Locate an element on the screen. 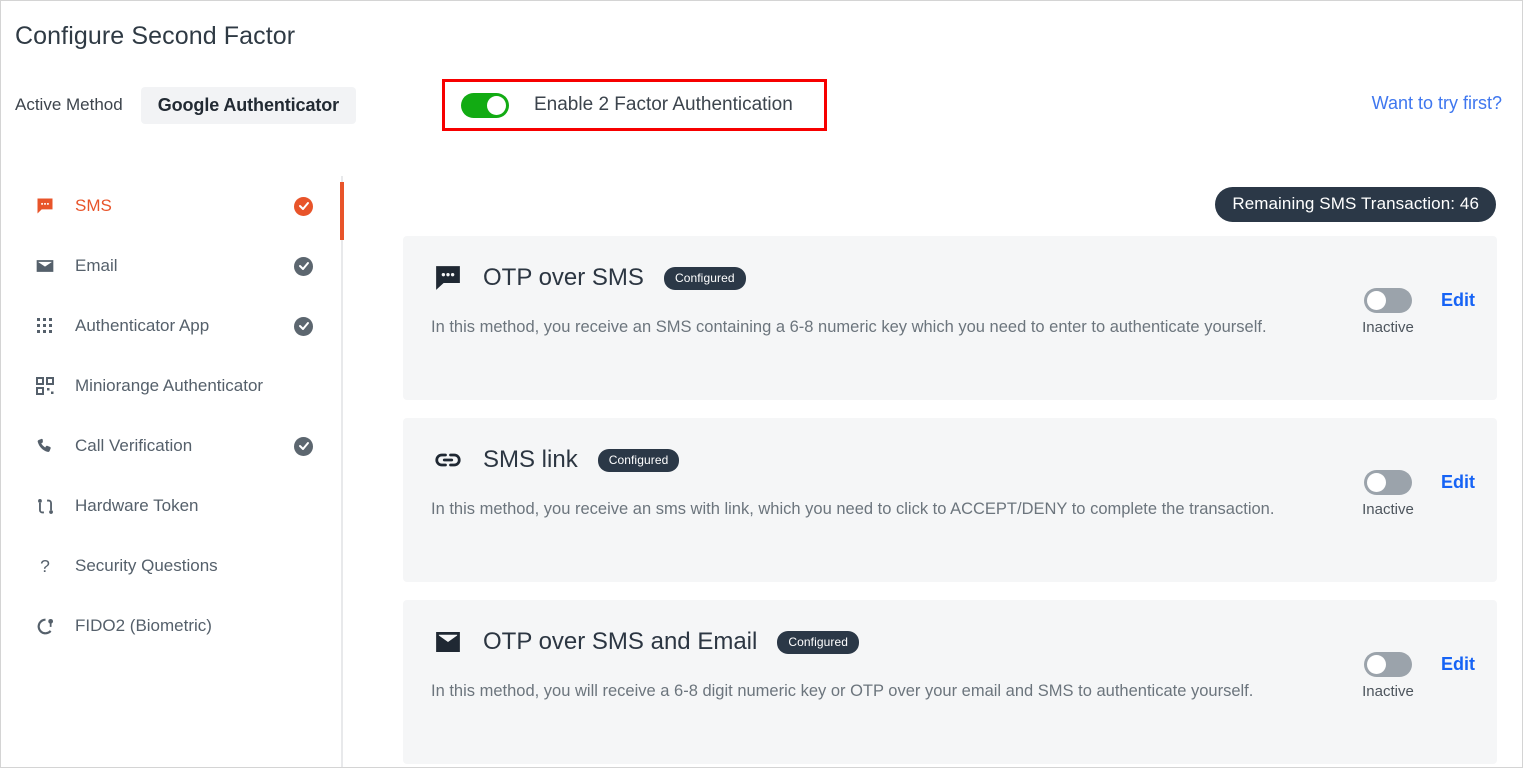  sidebar-item-label: Authenticator App is located at coordinates (142, 325).